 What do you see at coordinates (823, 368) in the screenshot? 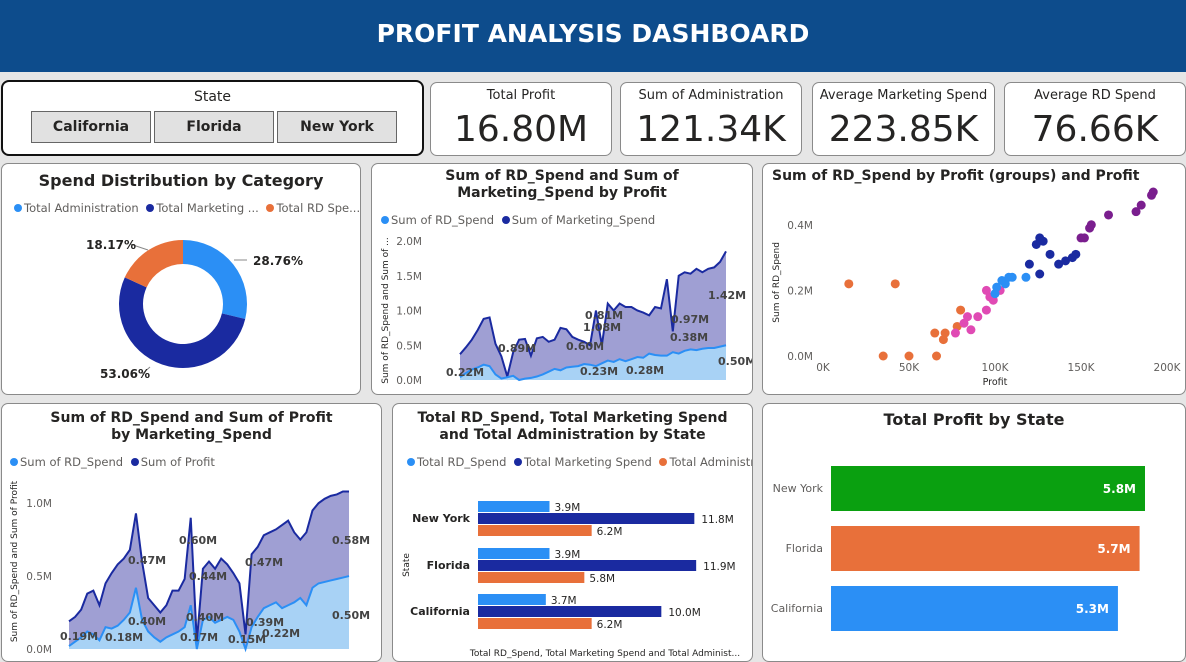
I see `x-tick-label: 0K` at bounding box center [823, 368].